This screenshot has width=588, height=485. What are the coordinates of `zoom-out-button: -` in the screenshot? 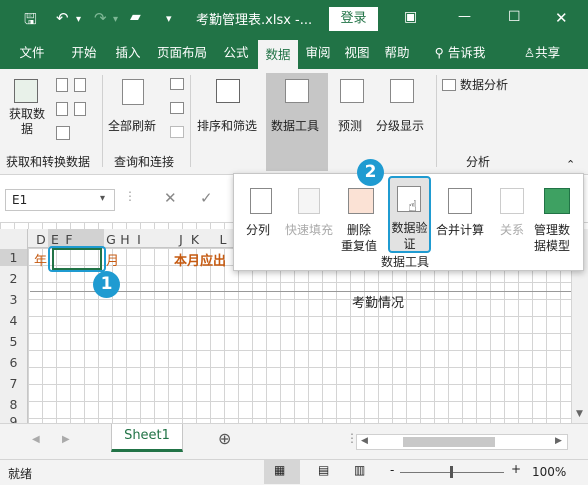 It's located at (392, 470).